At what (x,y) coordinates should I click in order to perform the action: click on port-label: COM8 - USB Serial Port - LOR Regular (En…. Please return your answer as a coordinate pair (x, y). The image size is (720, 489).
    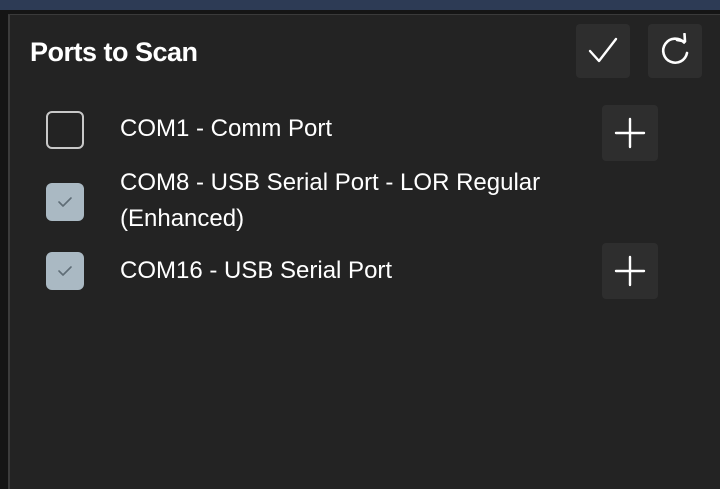
    Looking at the image, I should click on (330, 200).